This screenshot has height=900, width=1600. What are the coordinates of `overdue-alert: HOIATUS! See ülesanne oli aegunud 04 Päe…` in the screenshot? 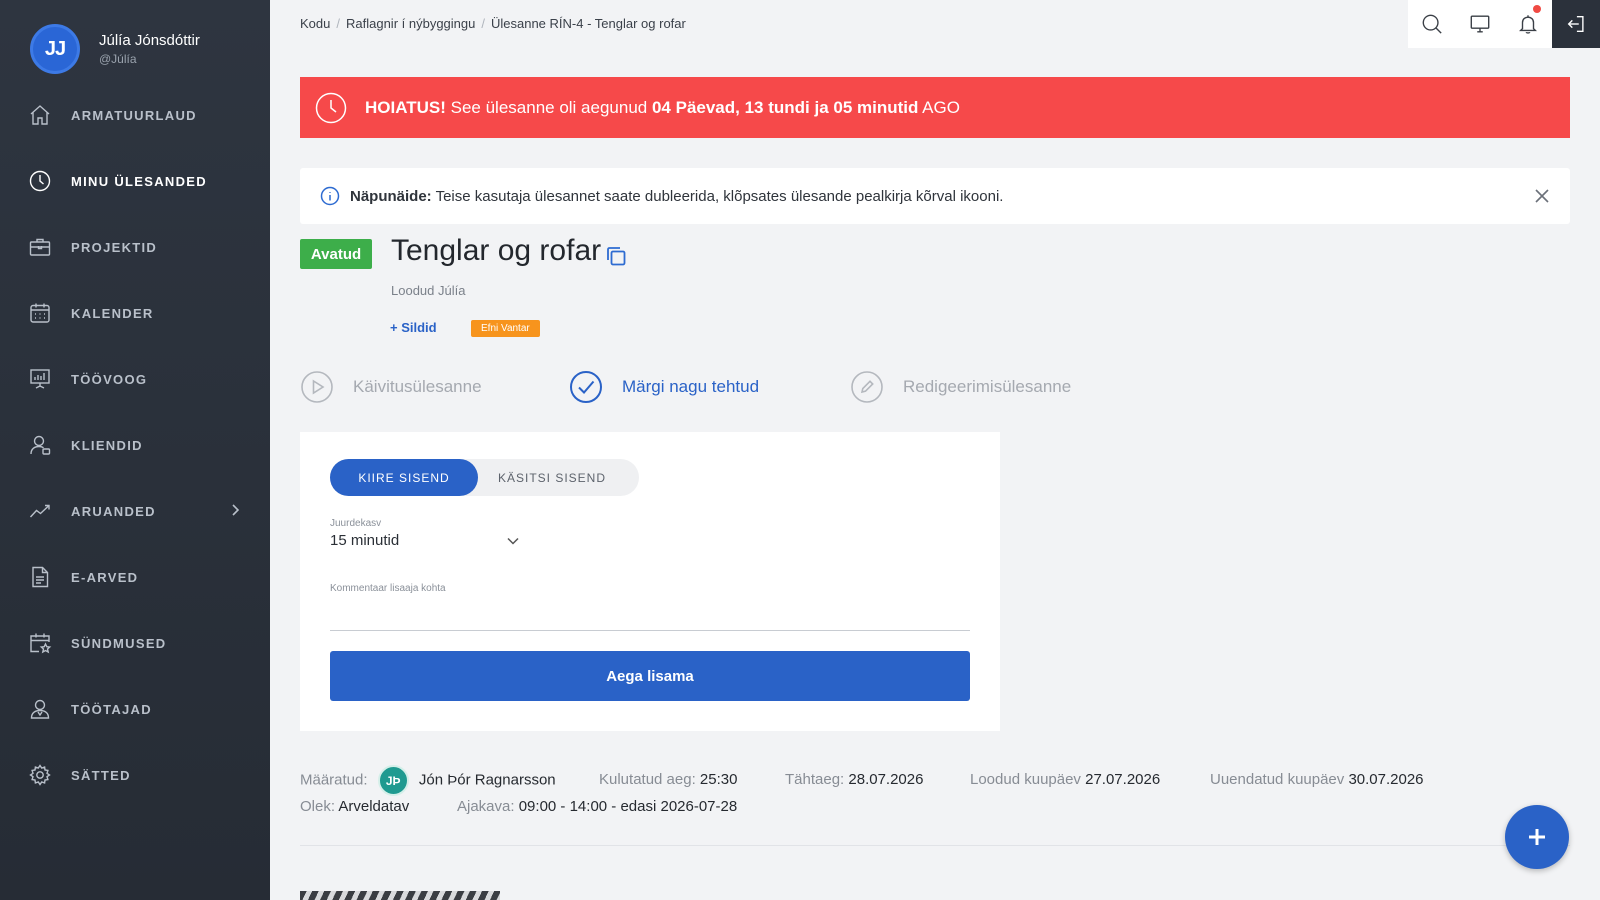 It's located at (935, 107).